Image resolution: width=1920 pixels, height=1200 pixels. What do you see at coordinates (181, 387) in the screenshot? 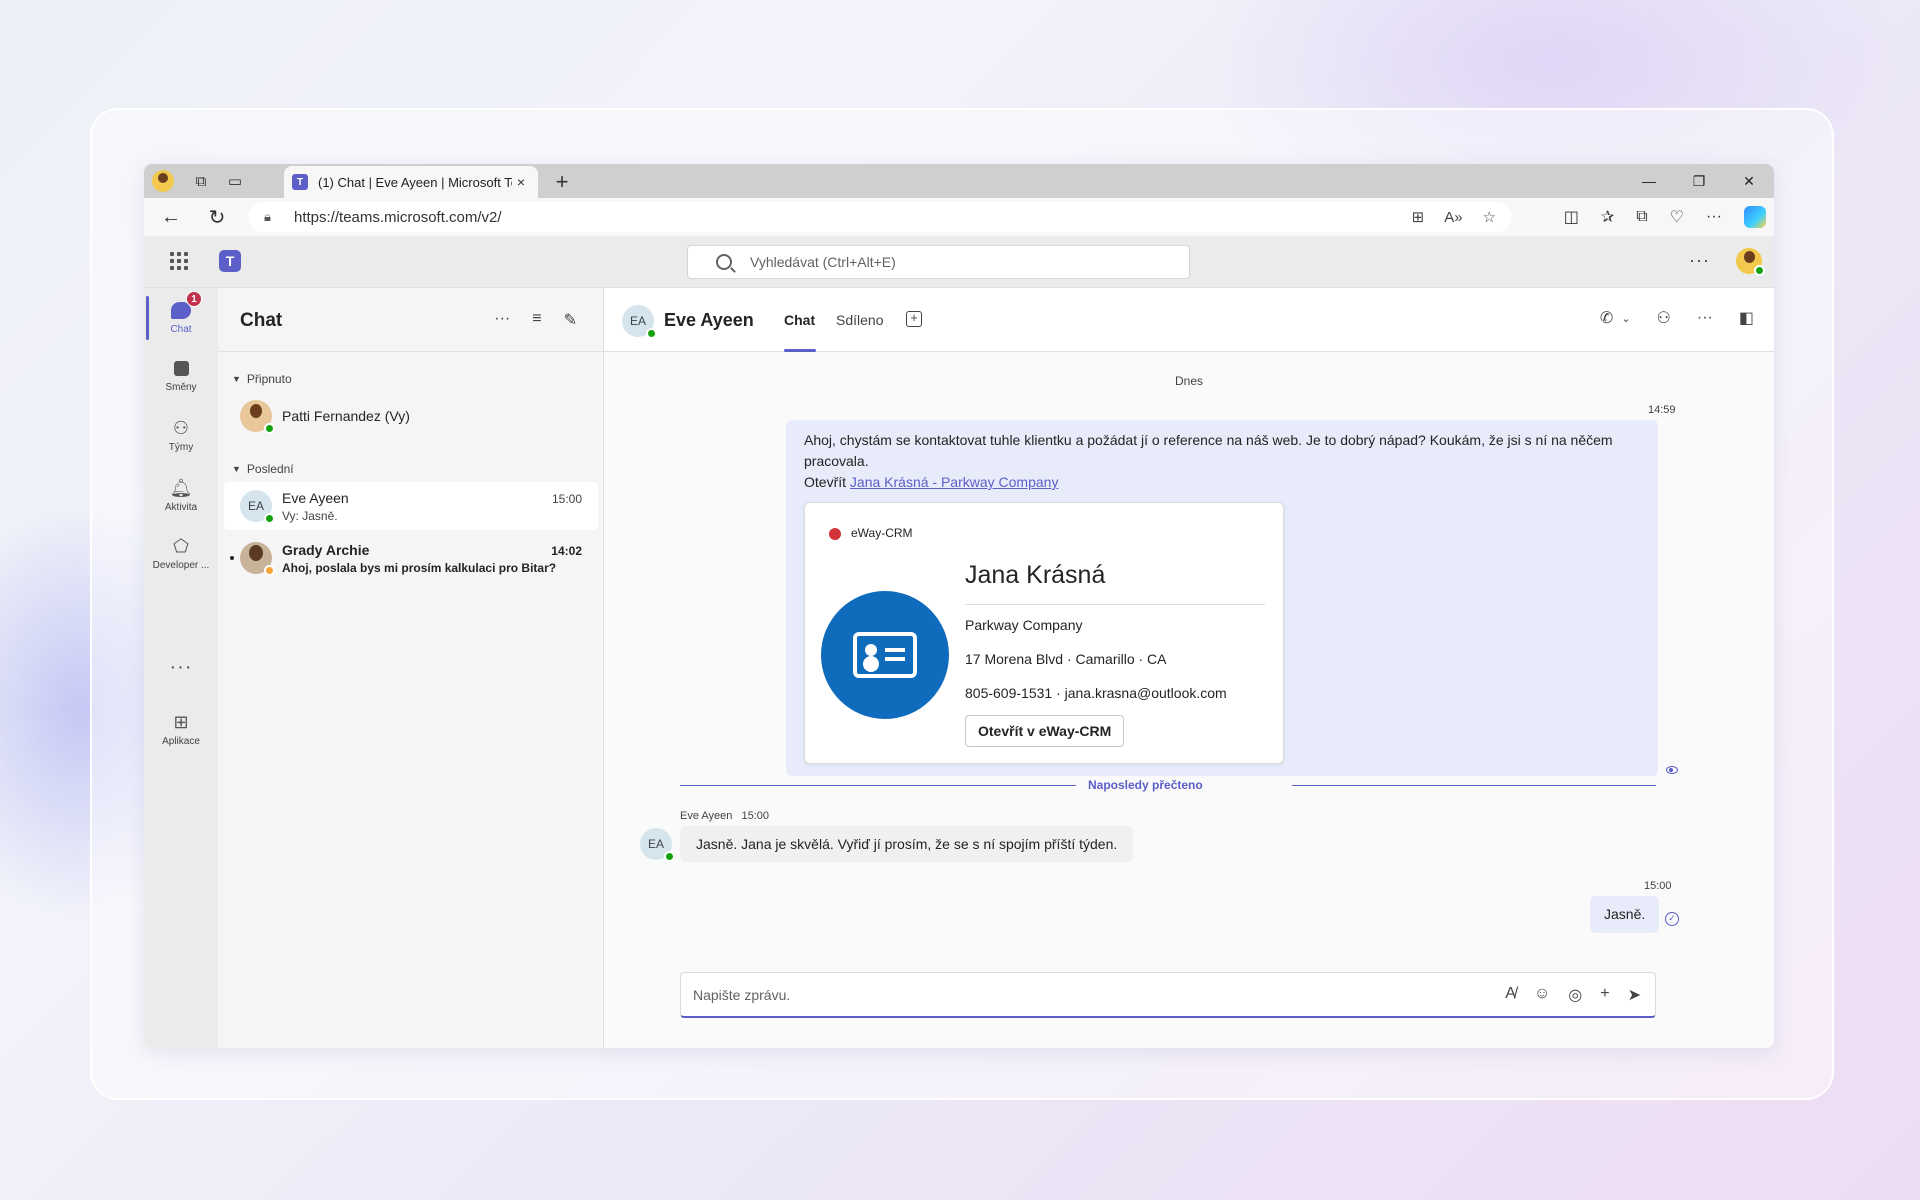
I see `rail-label: Směny` at bounding box center [181, 387].